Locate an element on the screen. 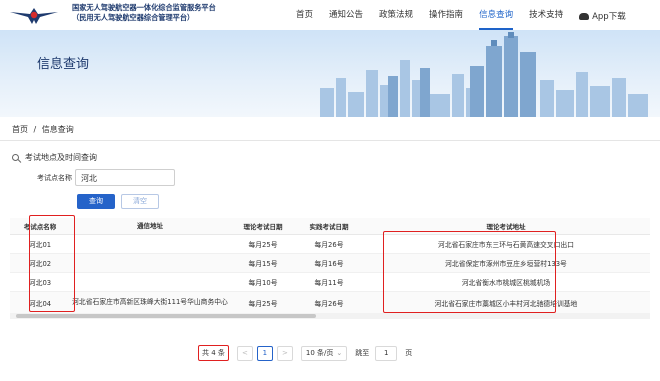  search-icon is located at coordinates (15, 157).